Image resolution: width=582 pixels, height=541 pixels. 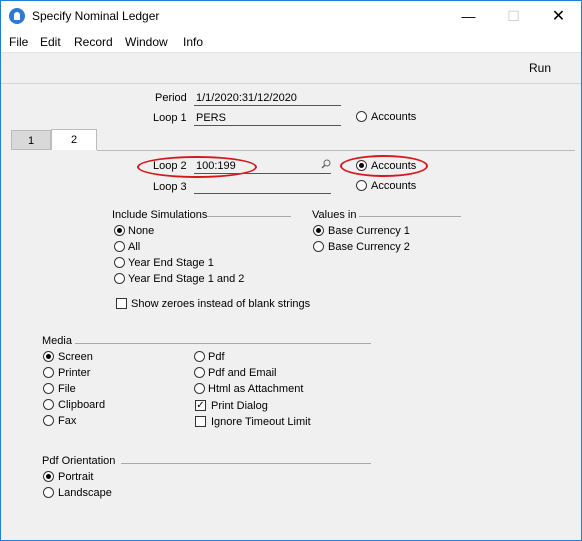 I want to click on ignore-timeout-label: Ignore Timeout Limit, so click(x=261, y=422).